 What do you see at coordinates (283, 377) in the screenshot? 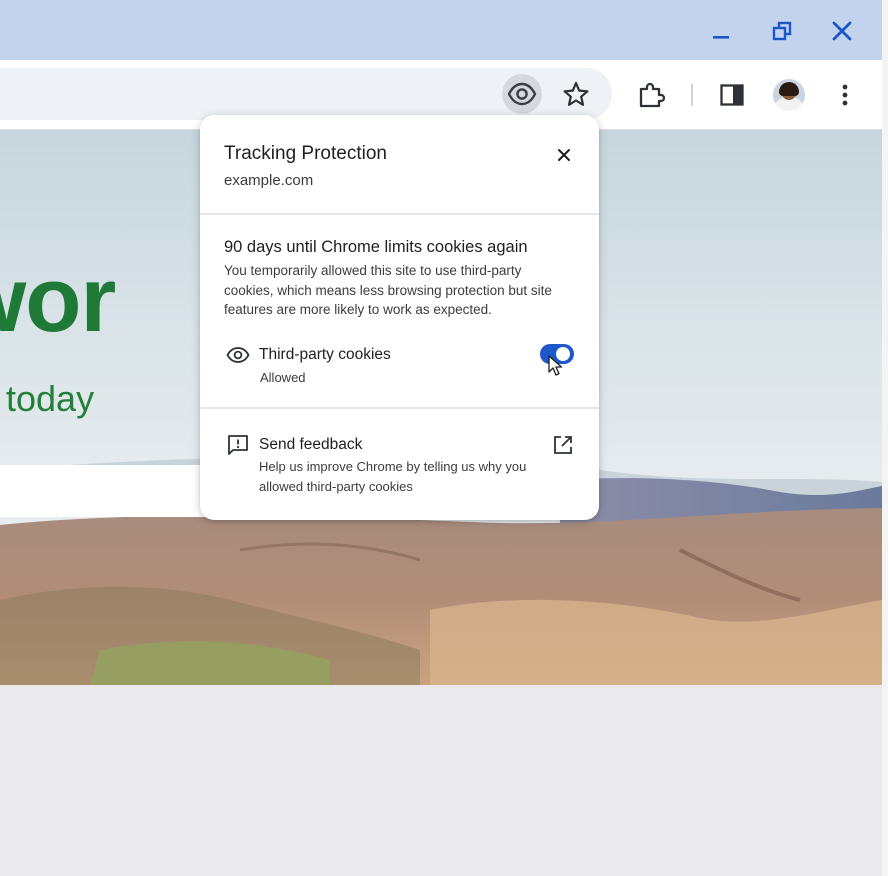
I see `third-party-cookies-status: Allowed` at bounding box center [283, 377].